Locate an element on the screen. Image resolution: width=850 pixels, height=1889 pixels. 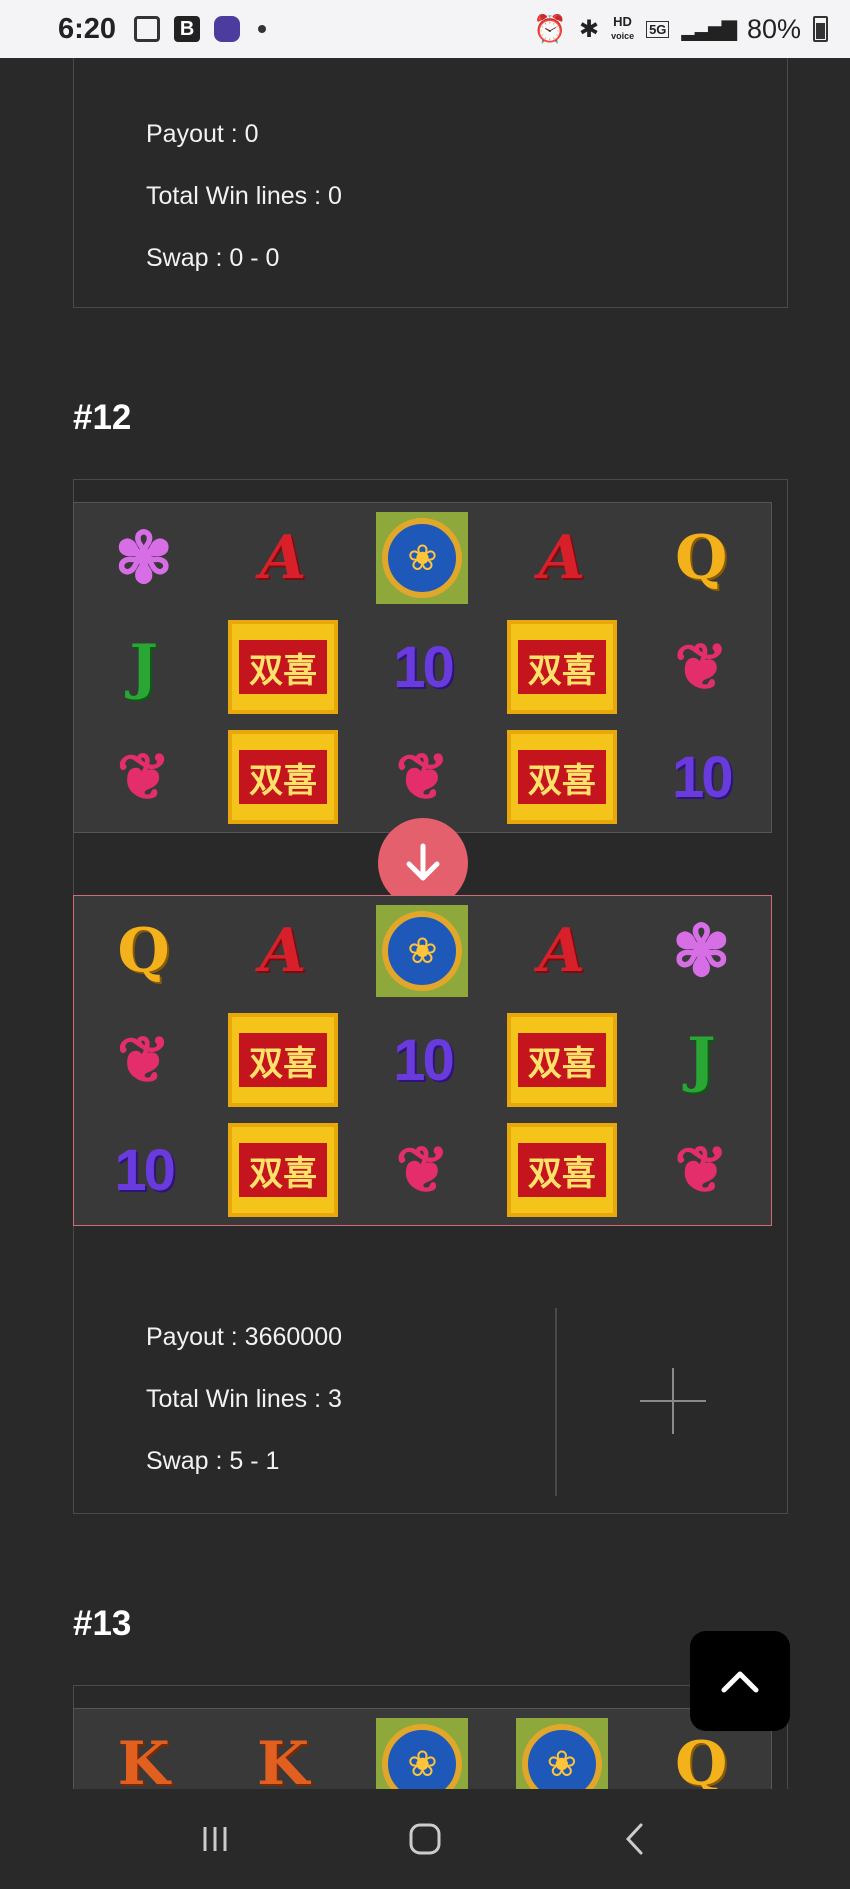
hd-voice-icon: HD voice is located at coordinates (623, 27).